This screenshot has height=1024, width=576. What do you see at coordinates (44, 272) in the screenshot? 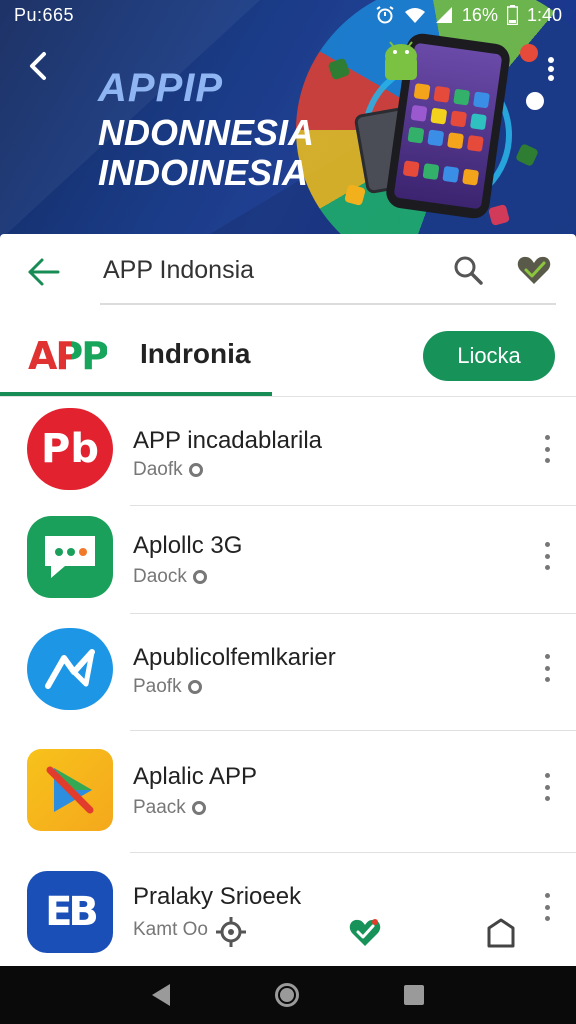
I see `arrow-back-icon` at bounding box center [44, 272].